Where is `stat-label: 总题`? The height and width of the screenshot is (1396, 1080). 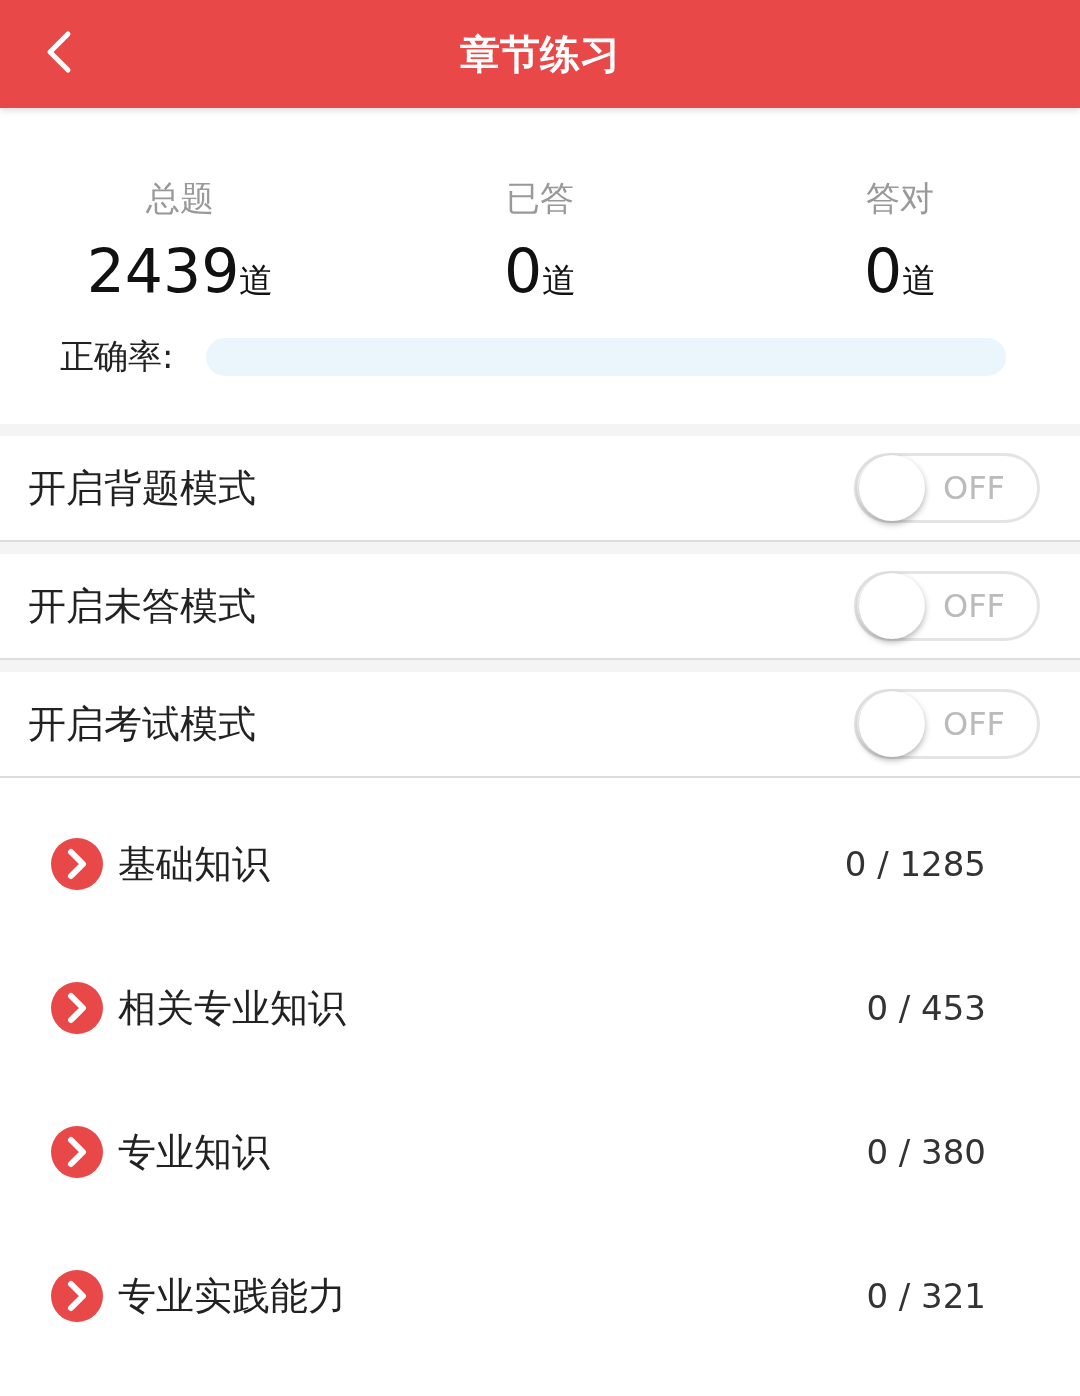
stat-label: 总题 is located at coordinates (180, 198).